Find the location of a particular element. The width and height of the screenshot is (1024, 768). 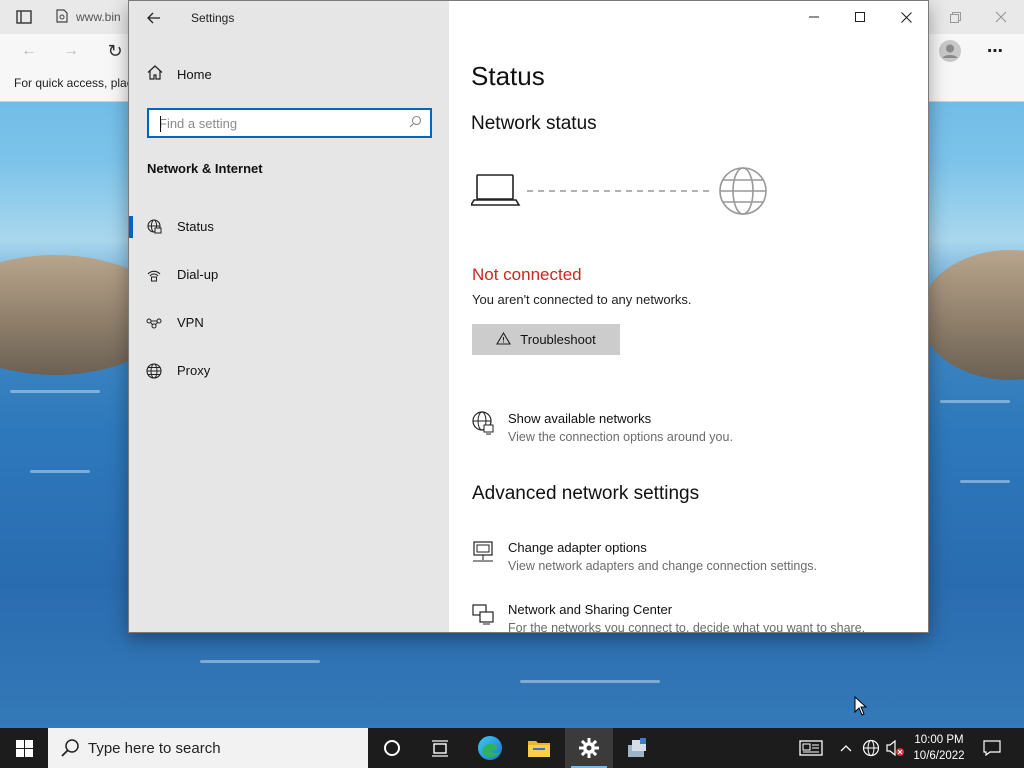

chevron-up-icon is located at coordinates (846, 748).